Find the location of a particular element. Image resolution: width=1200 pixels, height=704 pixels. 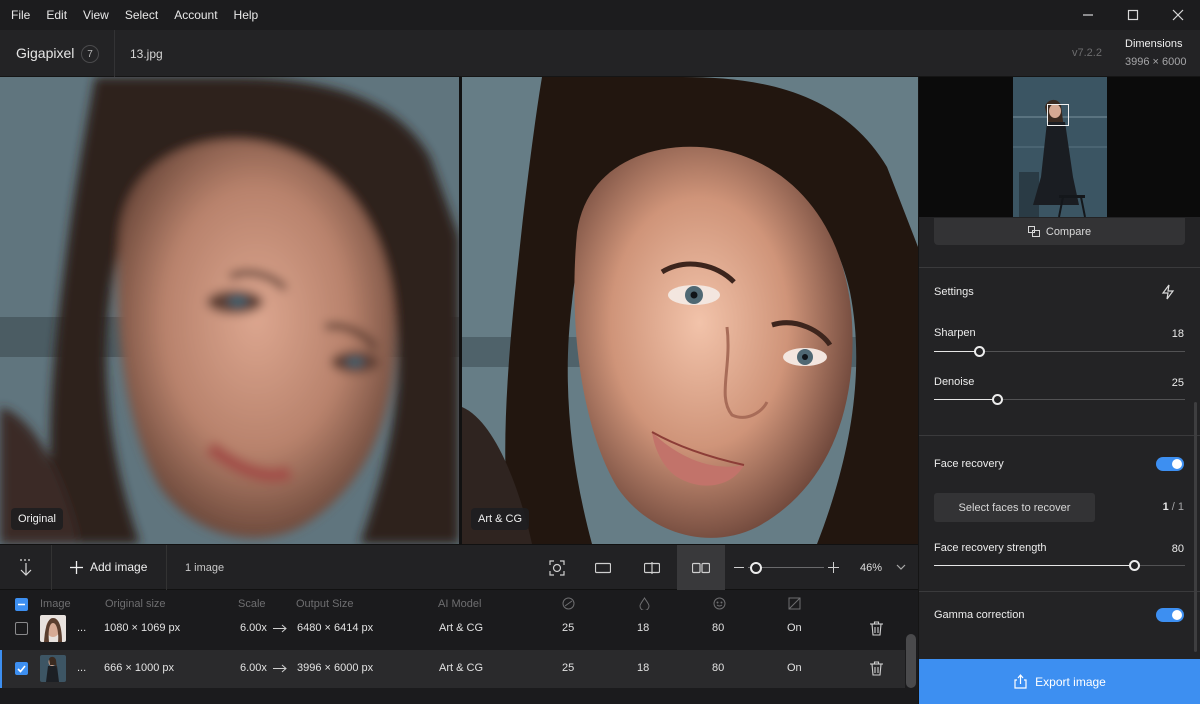

gamma-column-icon is located at coordinates (794, 603).